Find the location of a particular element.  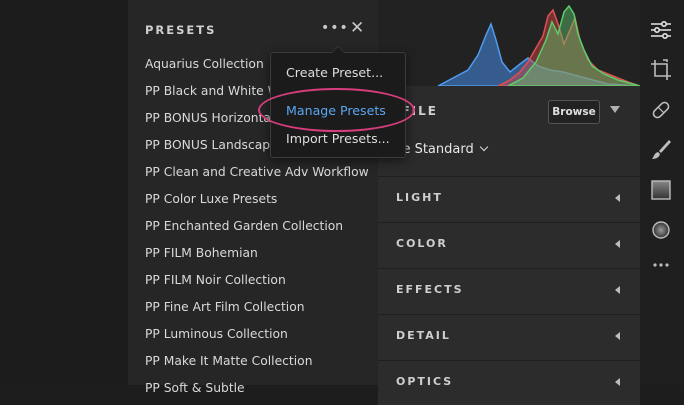

preset-item: PP Color Luxe Presets is located at coordinates (257, 202).